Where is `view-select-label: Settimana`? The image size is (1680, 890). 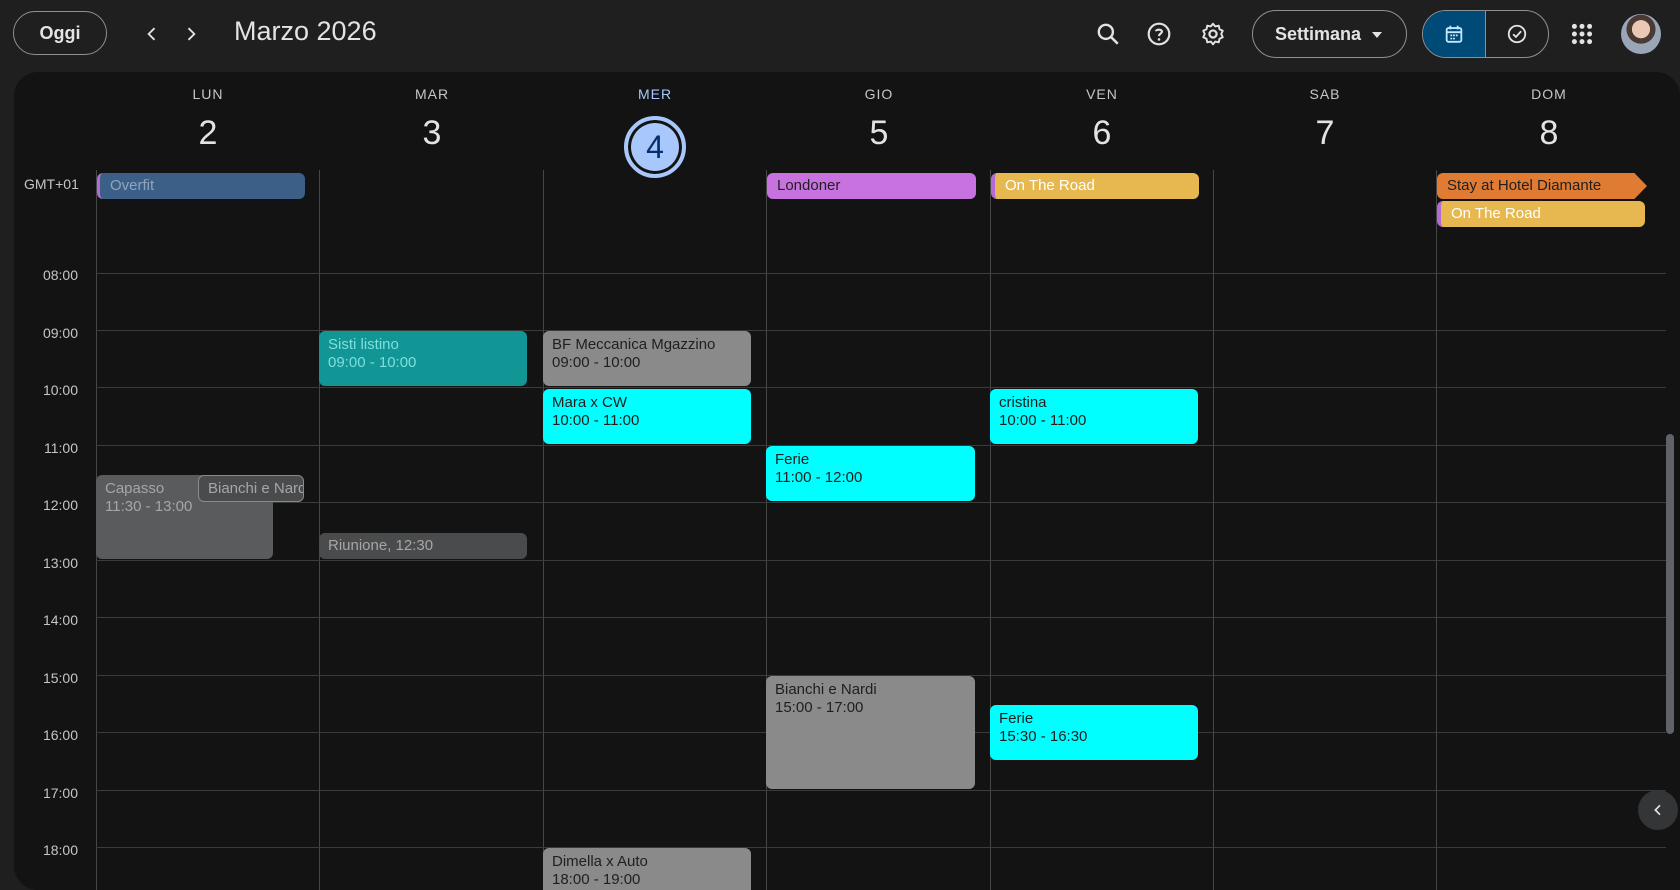 view-select-label: Settimana is located at coordinates (1318, 33).